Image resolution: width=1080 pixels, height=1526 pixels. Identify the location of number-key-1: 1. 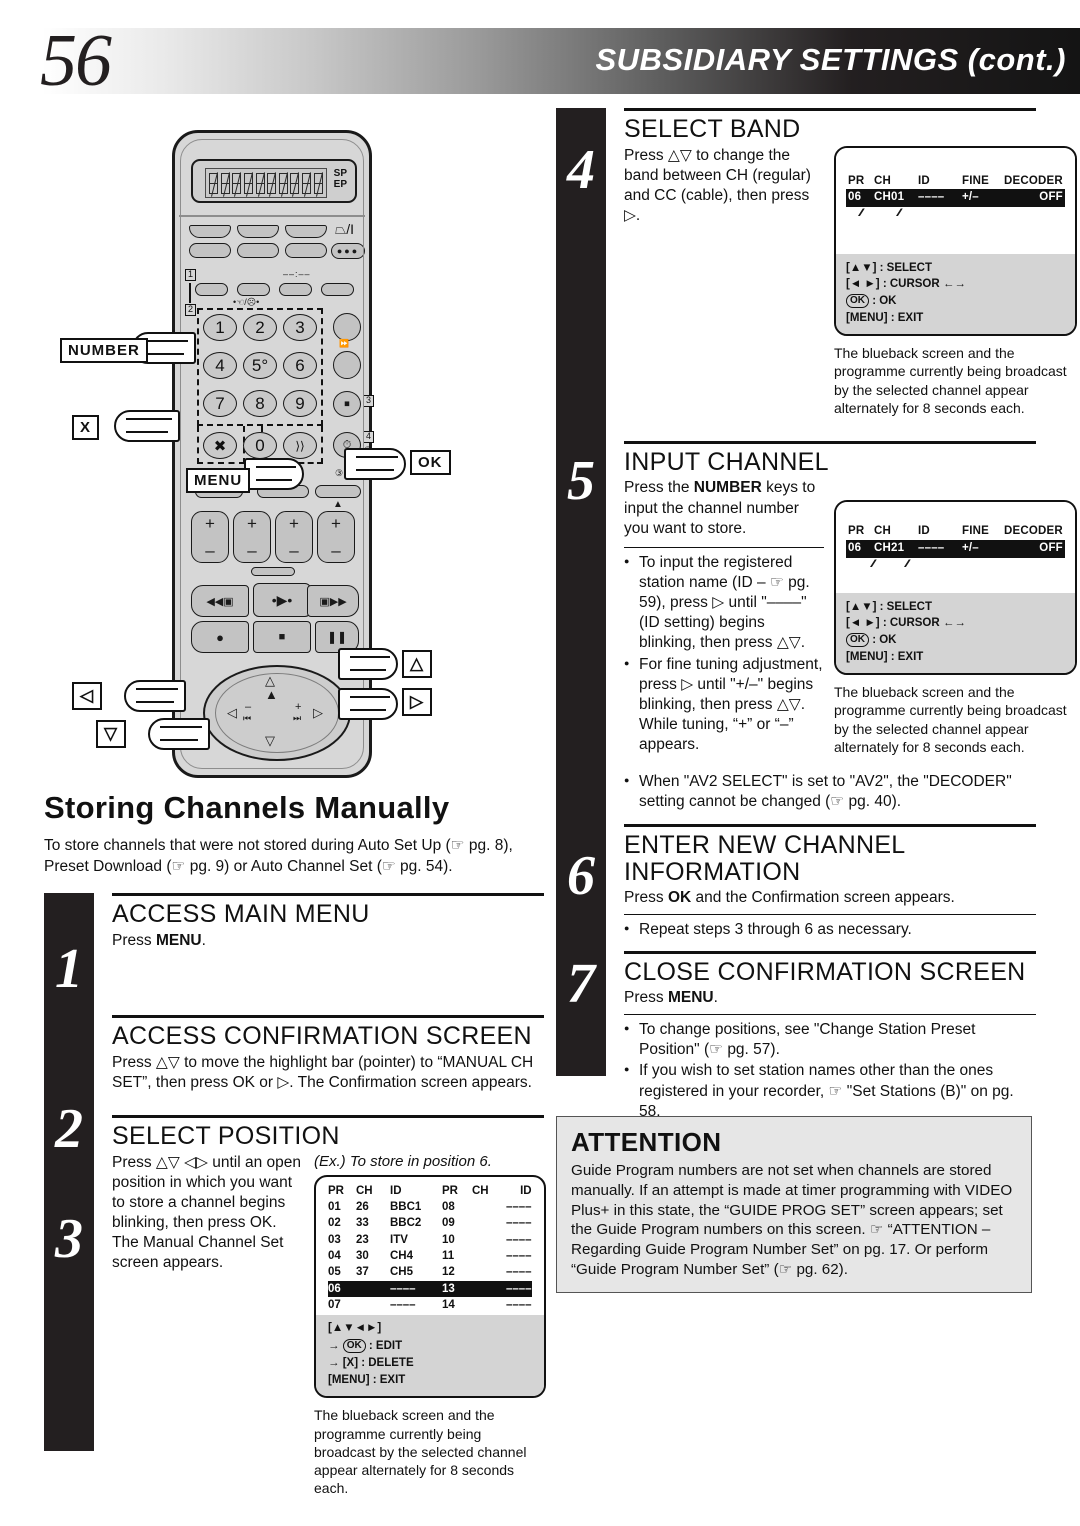
(220, 327).